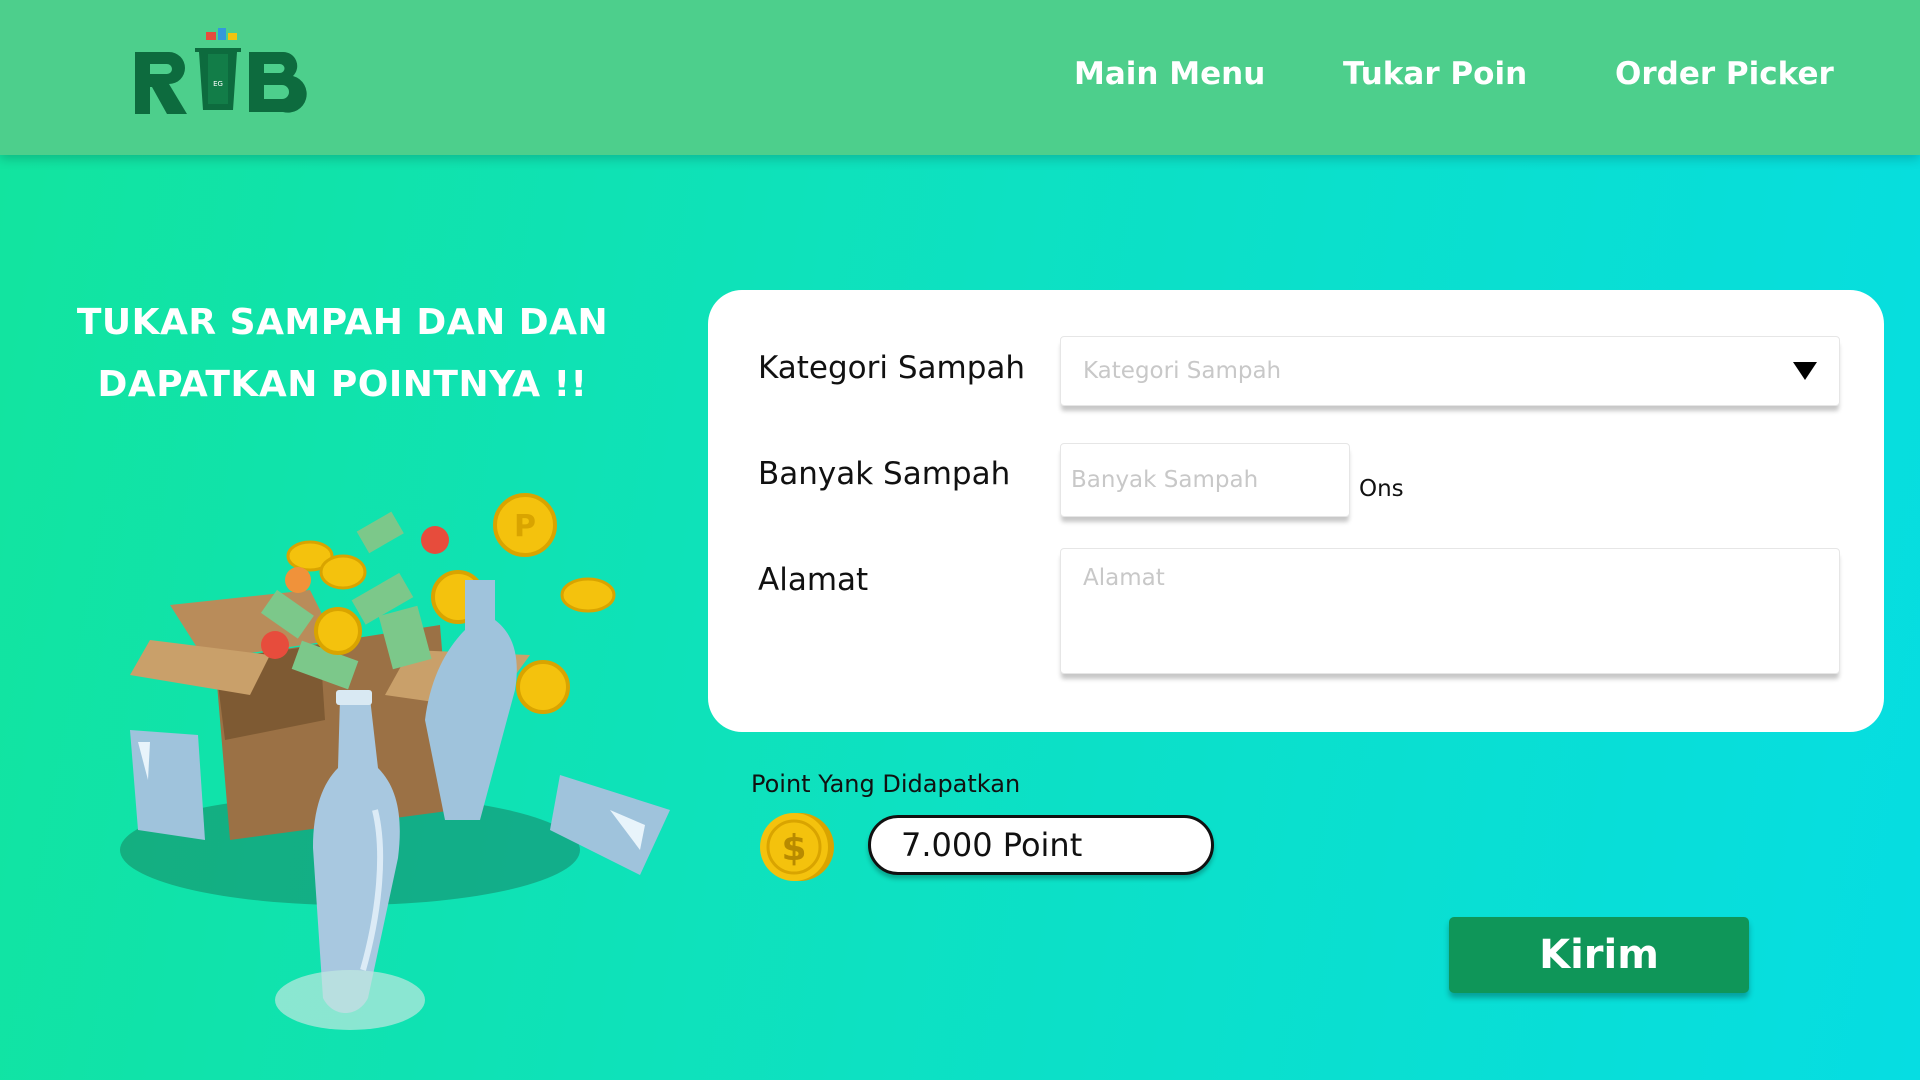  I want to click on kategori-sampah-select: Kategori Sampah, so click(1450, 371).